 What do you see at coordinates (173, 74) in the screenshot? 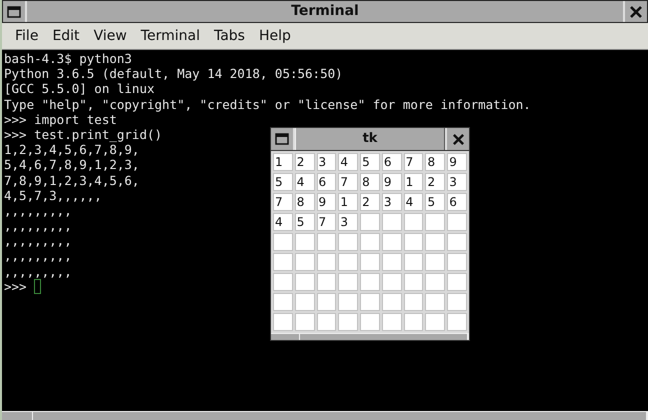
I see `terminal-line: Python 3.6.5 (default, May 14 2018, 05:56:50)` at bounding box center [173, 74].